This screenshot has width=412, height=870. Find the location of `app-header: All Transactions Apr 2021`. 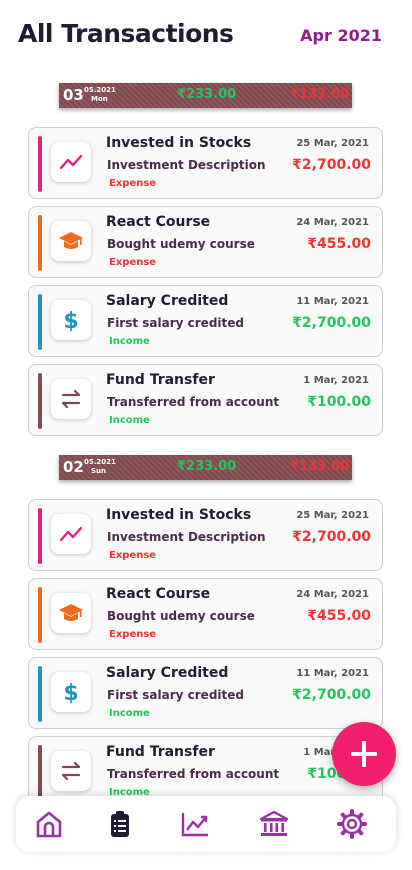

app-header: All Transactions Apr 2021 is located at coordinates (206, 35).